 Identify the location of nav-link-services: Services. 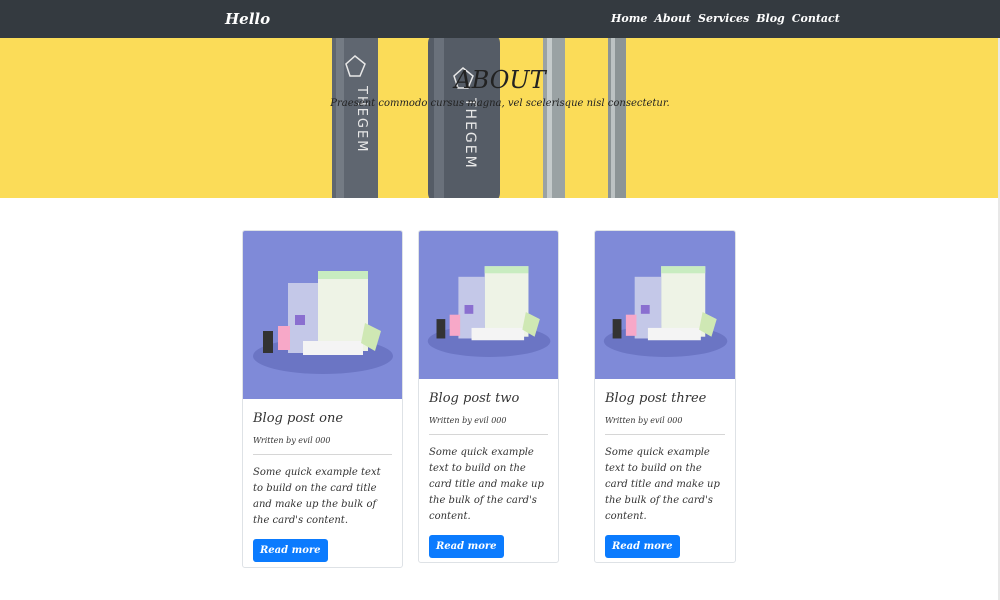
(723, 18).